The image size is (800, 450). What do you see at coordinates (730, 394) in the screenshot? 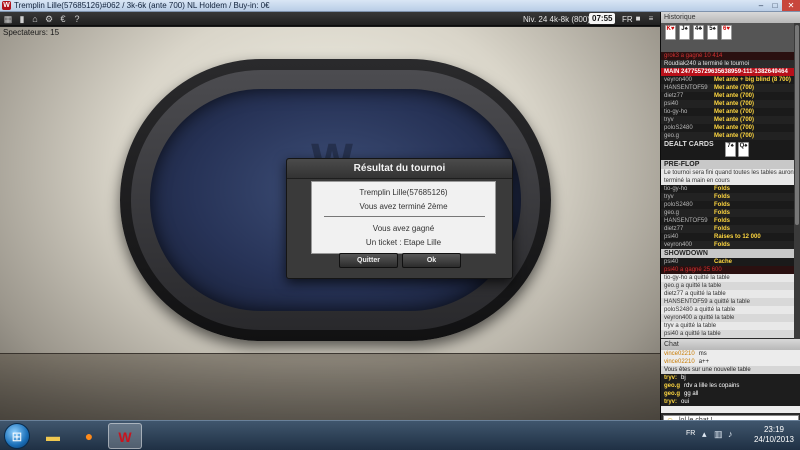
I see `chat-message: geo.g gg all` at bounding box center [730, 394].